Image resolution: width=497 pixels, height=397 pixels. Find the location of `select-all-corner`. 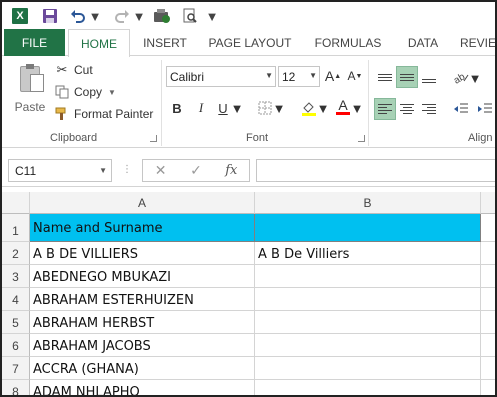

select-all-corner is located at coordinates (16, 203).